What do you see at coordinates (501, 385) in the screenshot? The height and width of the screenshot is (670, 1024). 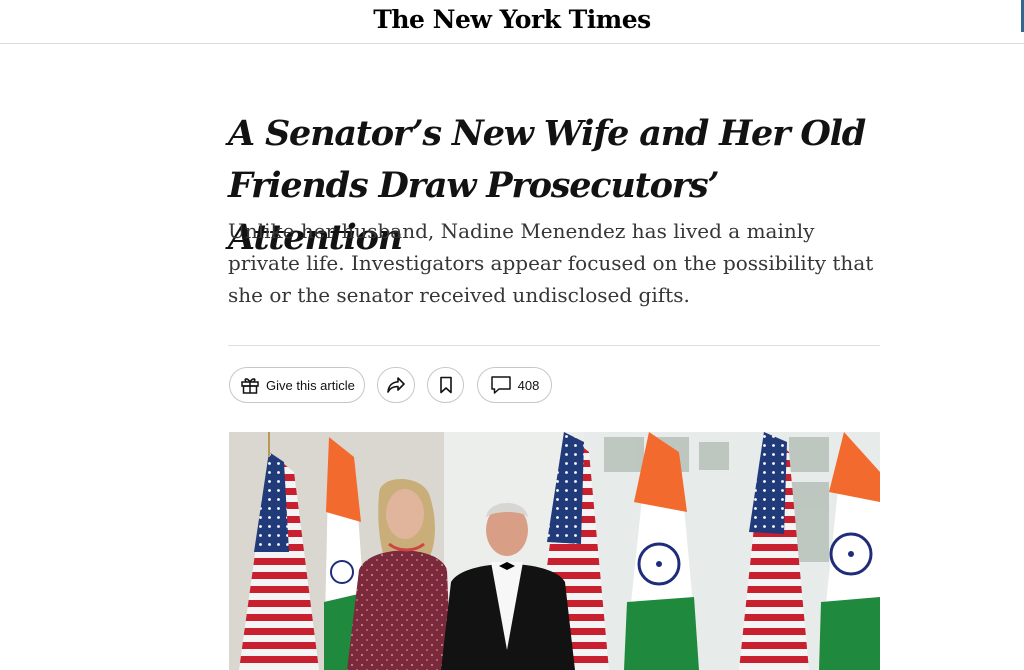 I see `comment-bubble-icon` at bounding box center [501, 385].